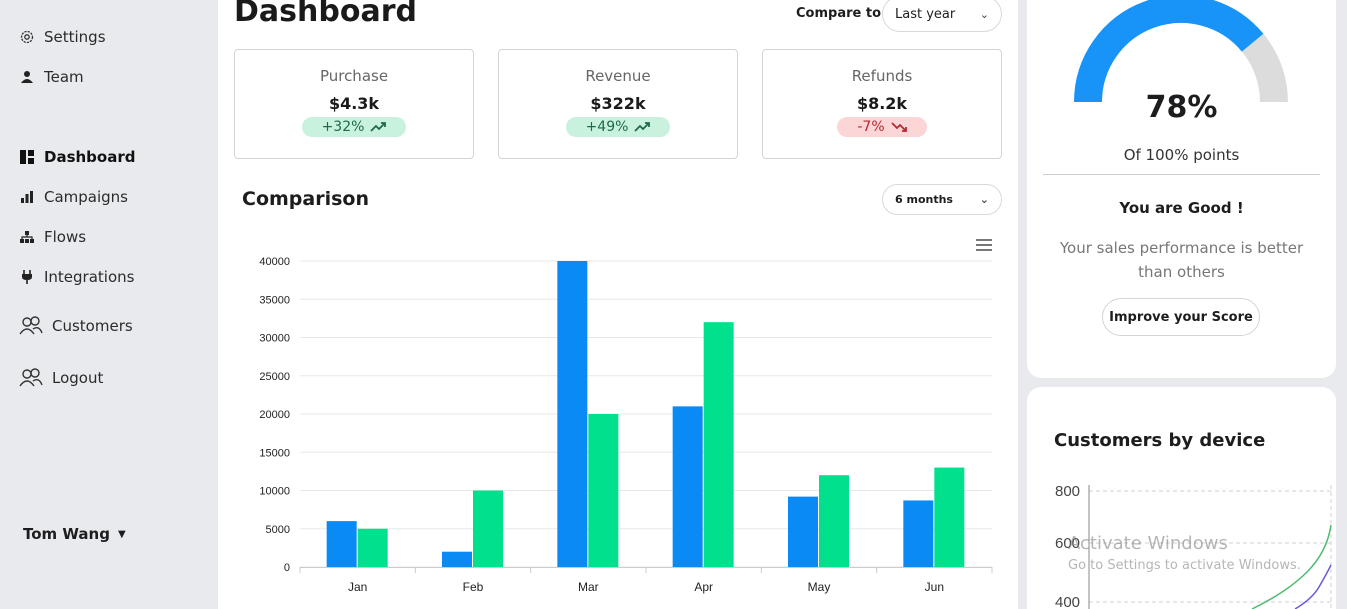  What do you see at coordinates (898, 127) in the screenshot?
I see `trend-down-icon` at bounding box center [898, 127].